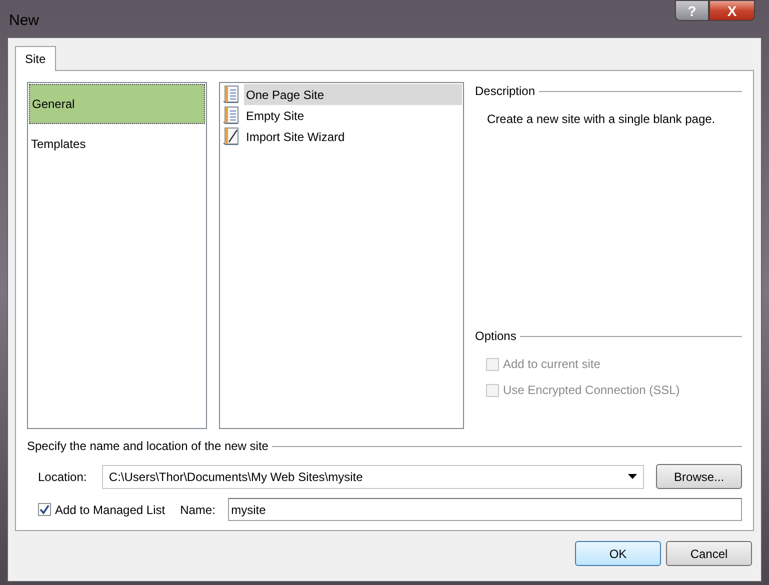 The width and height of the screenshot is (769, 585). I want to click on location-dropdown: C:\Users\Thor\Documents\My Web Sites\mysite, so click(373, 476).